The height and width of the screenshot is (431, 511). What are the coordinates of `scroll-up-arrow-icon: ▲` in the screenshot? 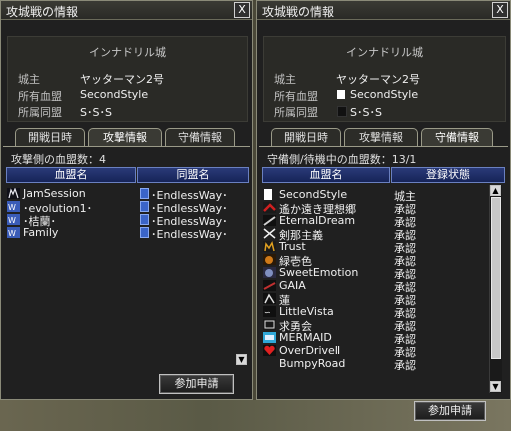 It's located at (495, 190).